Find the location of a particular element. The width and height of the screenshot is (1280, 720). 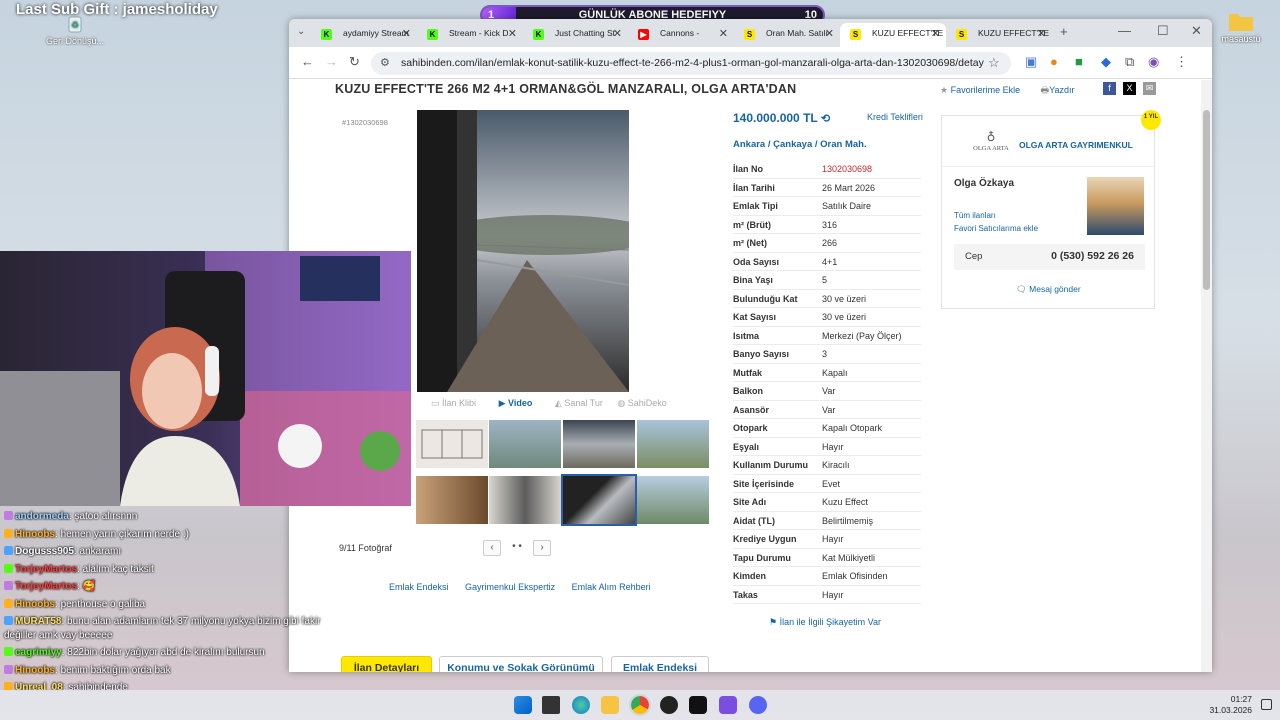

location-neighborhood: Oran Mah. is located at coordinates (843, 144).